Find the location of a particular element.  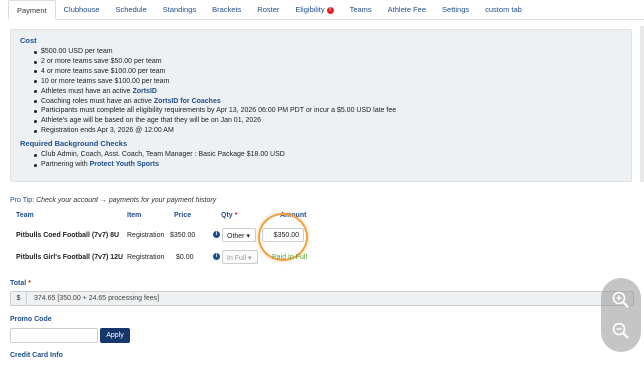

qty-select-value: In Full is located at coordinates (237, 258).